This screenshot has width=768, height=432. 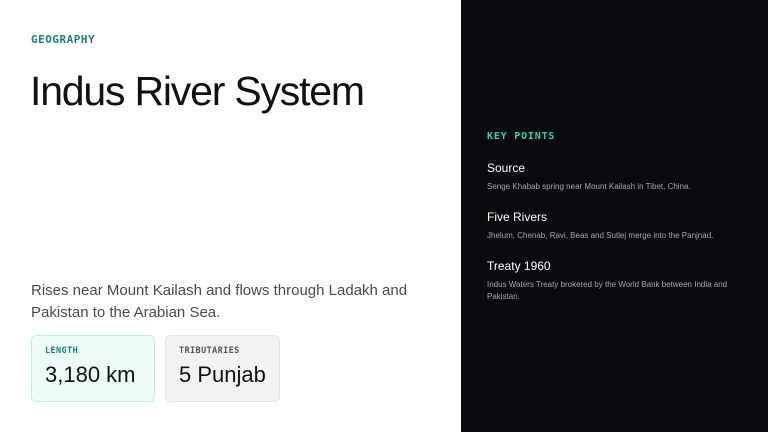 I want to click on key-point-title: Five Rivers, so click(x=517, y=217).